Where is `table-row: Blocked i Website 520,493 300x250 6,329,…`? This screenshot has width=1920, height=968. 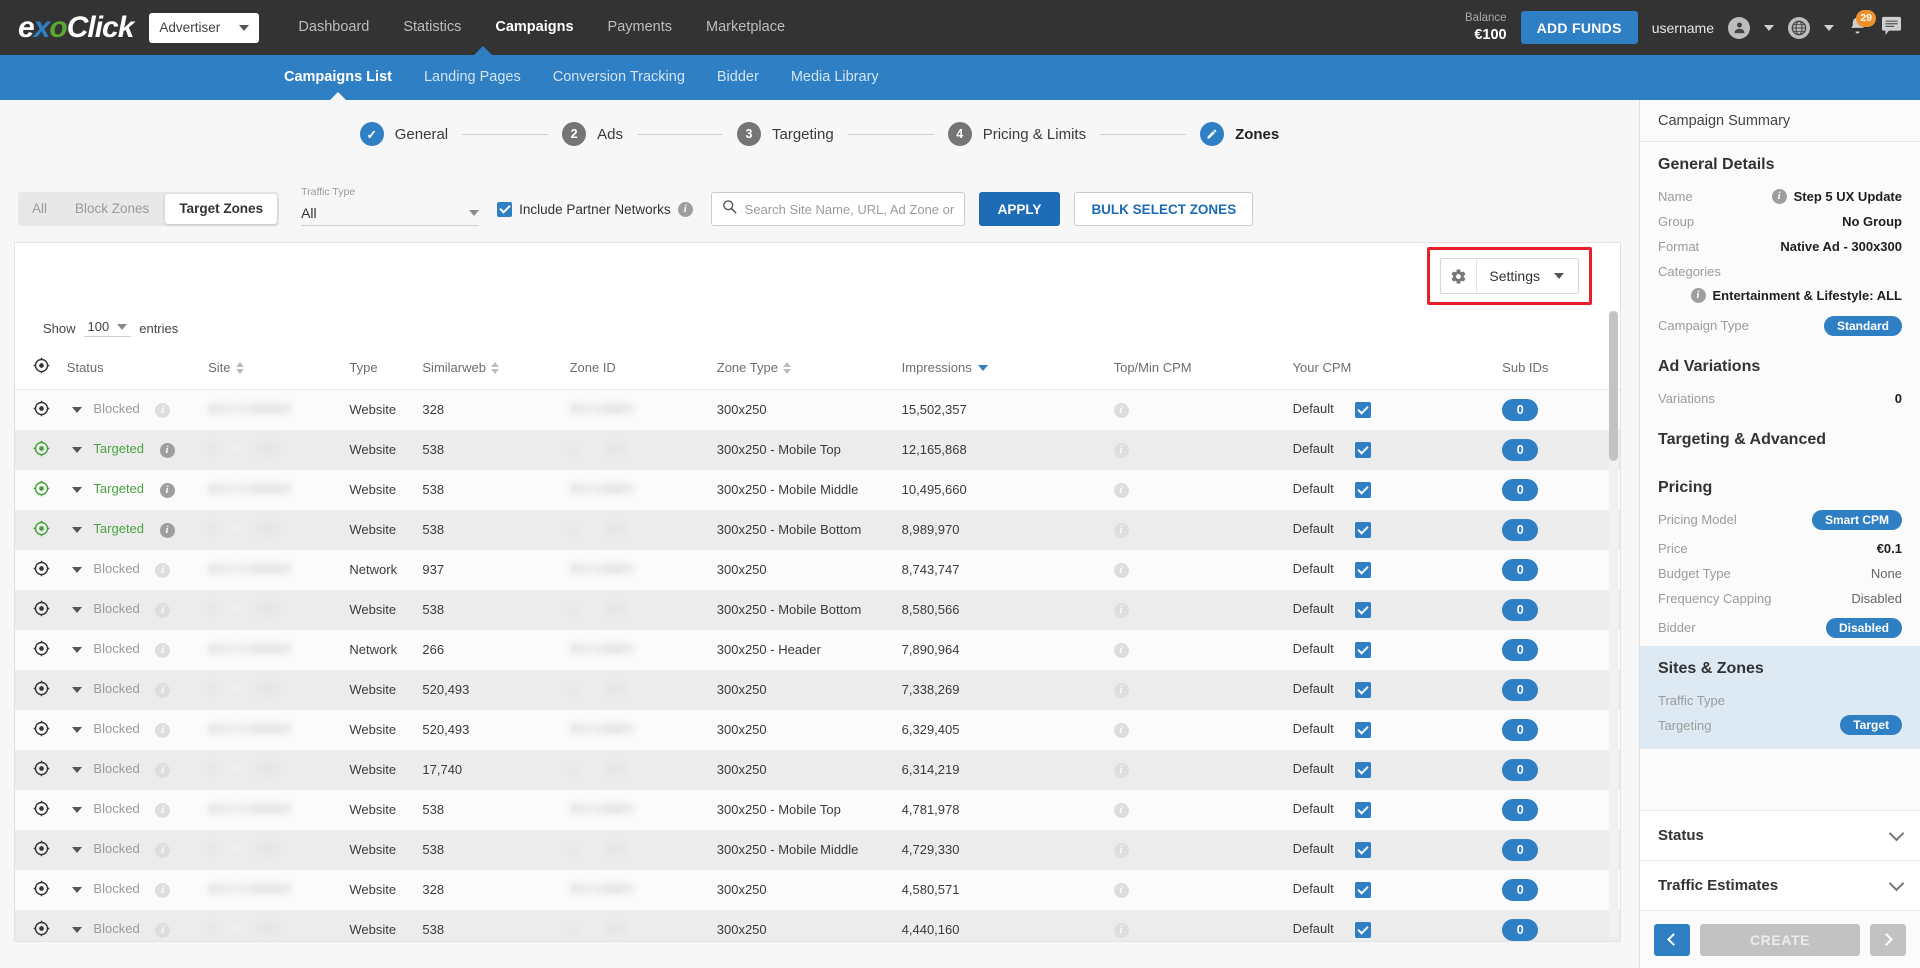 table-row: Blocked i Website 520,493 300x250 6,329,… is located at coordinates (817, 729).